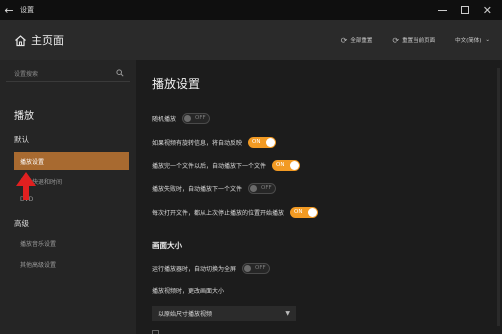 This screenshot has height=334, width=502. Describe the element at coordinates (167, 245) in the screenshot. I see `screen-size-heading: 画面大小` at that location.